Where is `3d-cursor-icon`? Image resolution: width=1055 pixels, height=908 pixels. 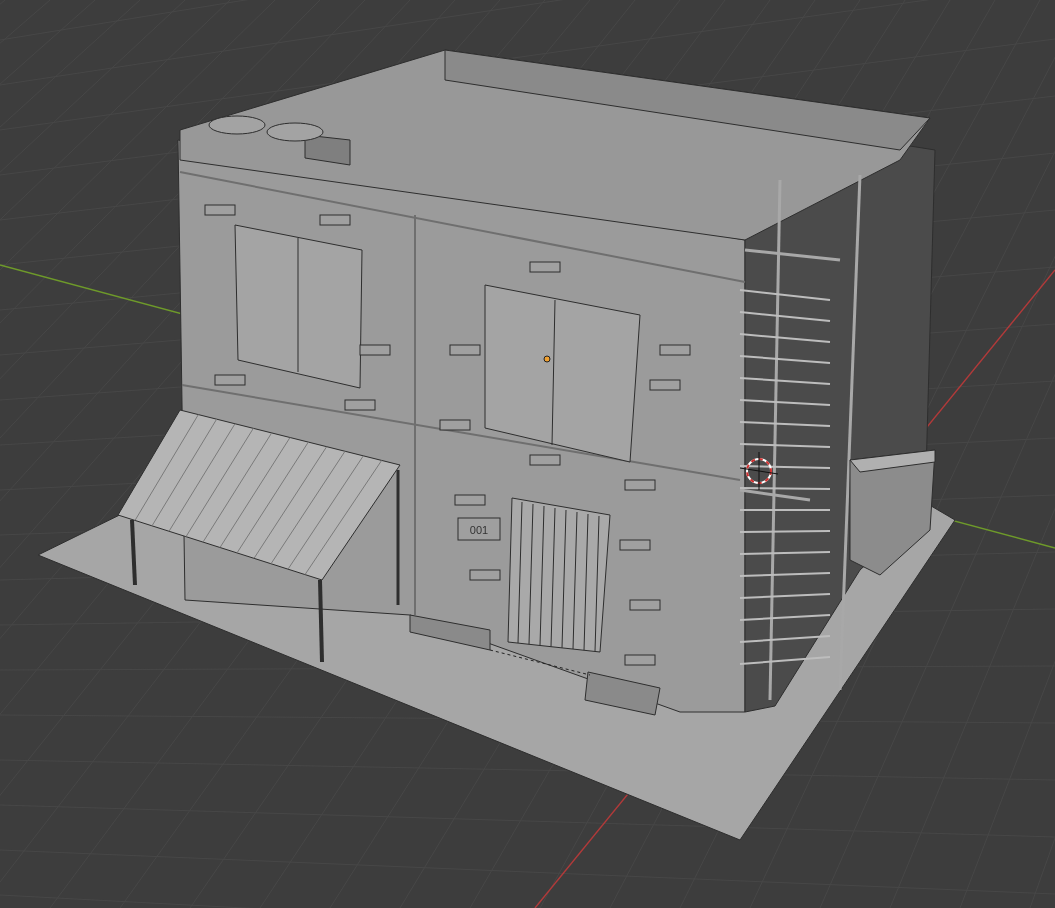
3d-cursor-icon is located at coordinates (759, 471).